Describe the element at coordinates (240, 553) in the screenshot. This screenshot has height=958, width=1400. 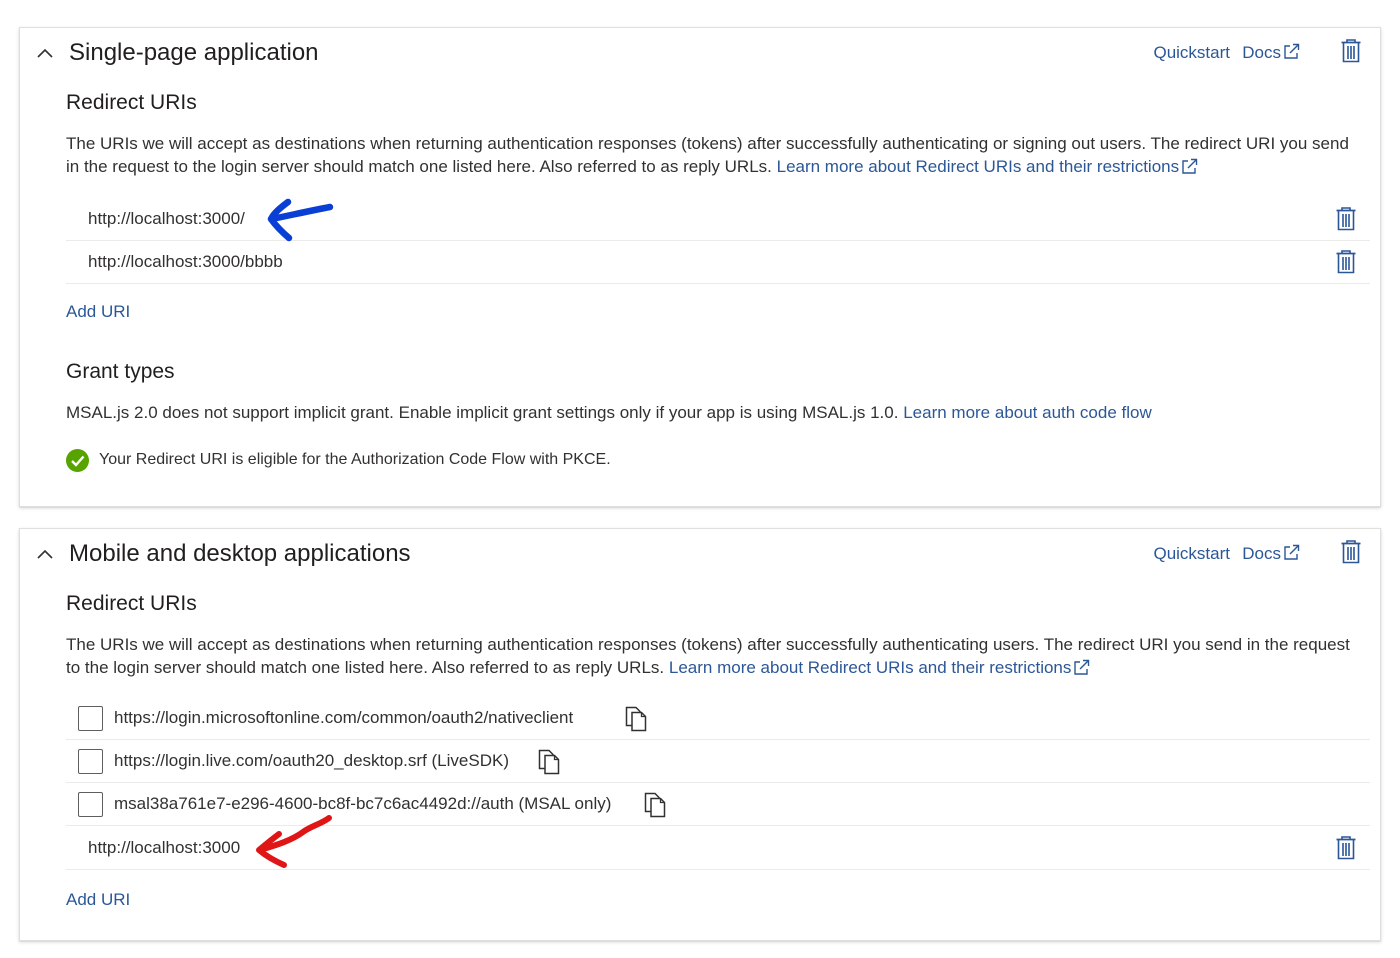
I see `mobile-card-title: Mobile and desktop applications` at that location.